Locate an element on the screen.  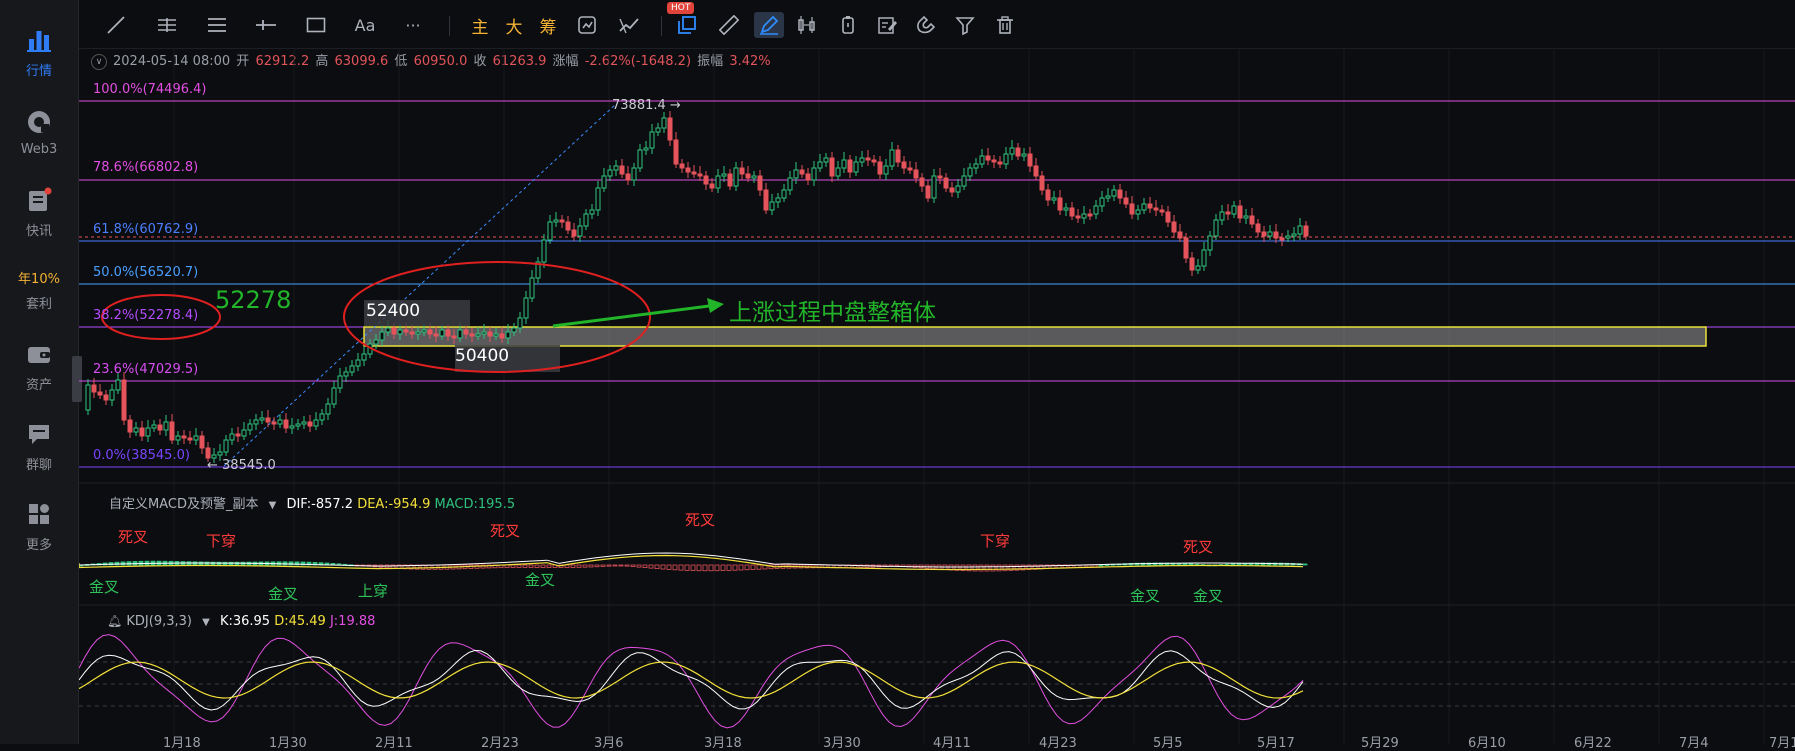
macd-dropdown-icon: ▼ is located at coordinates (273, 505).